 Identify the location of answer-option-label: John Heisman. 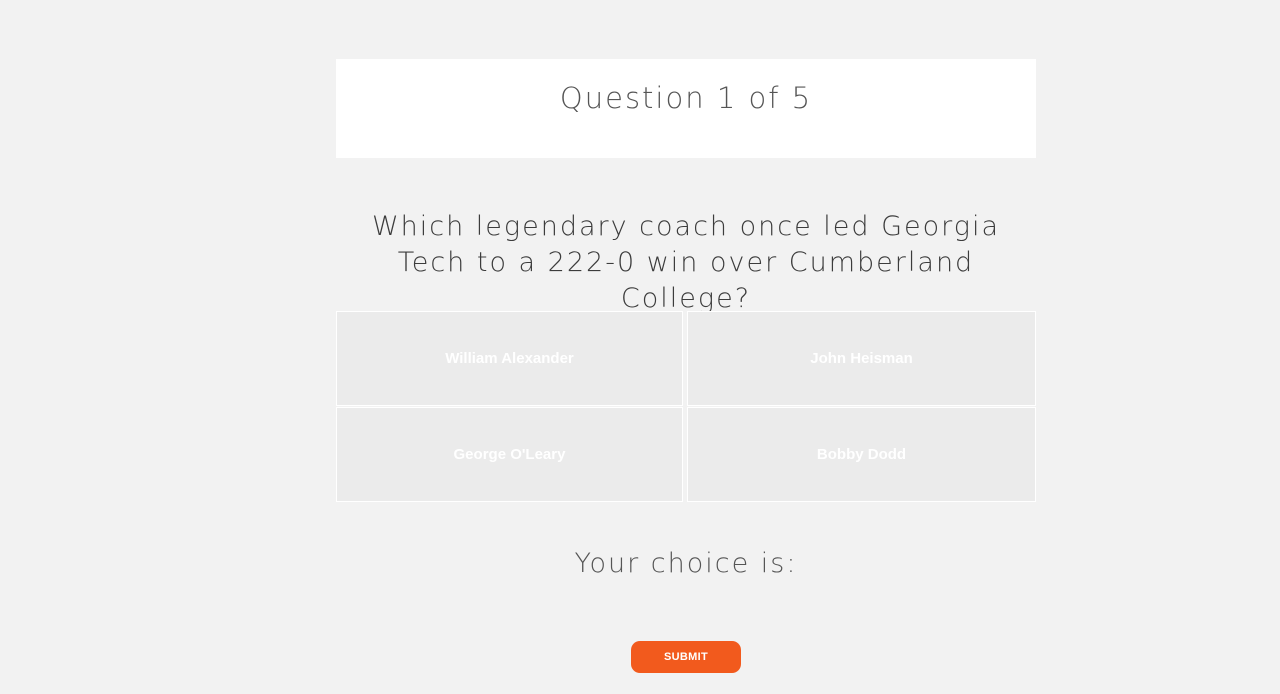
(861, 358).